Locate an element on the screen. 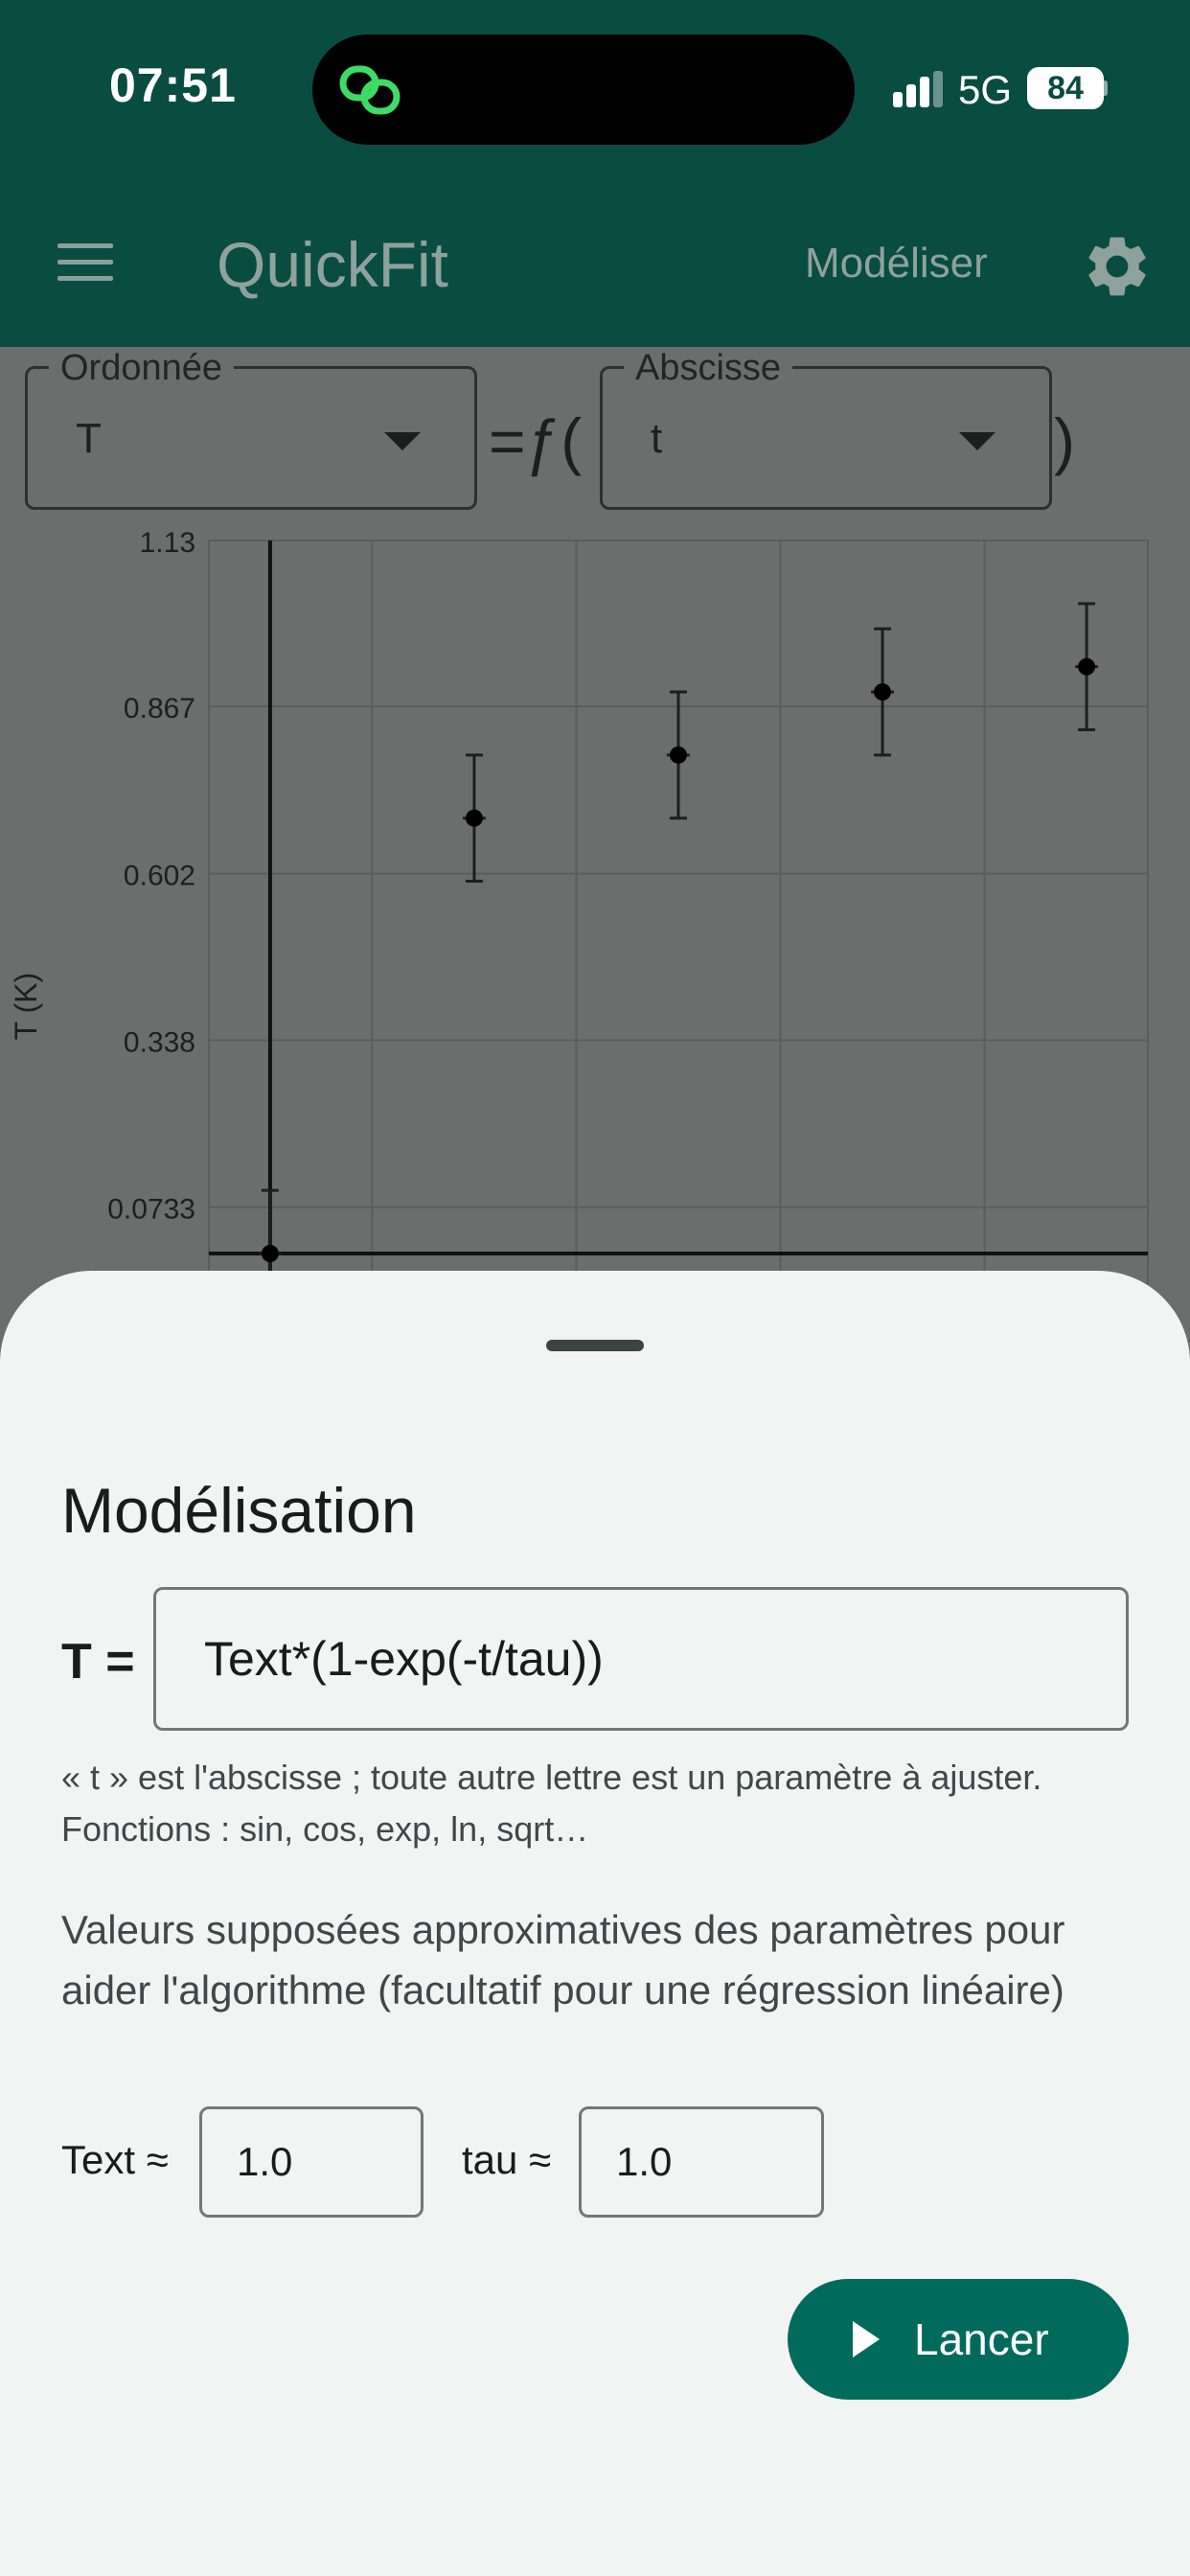 This screenshot has height=2576, width=1190. battery-icon: 84 is located at coordinates (1066, 88).